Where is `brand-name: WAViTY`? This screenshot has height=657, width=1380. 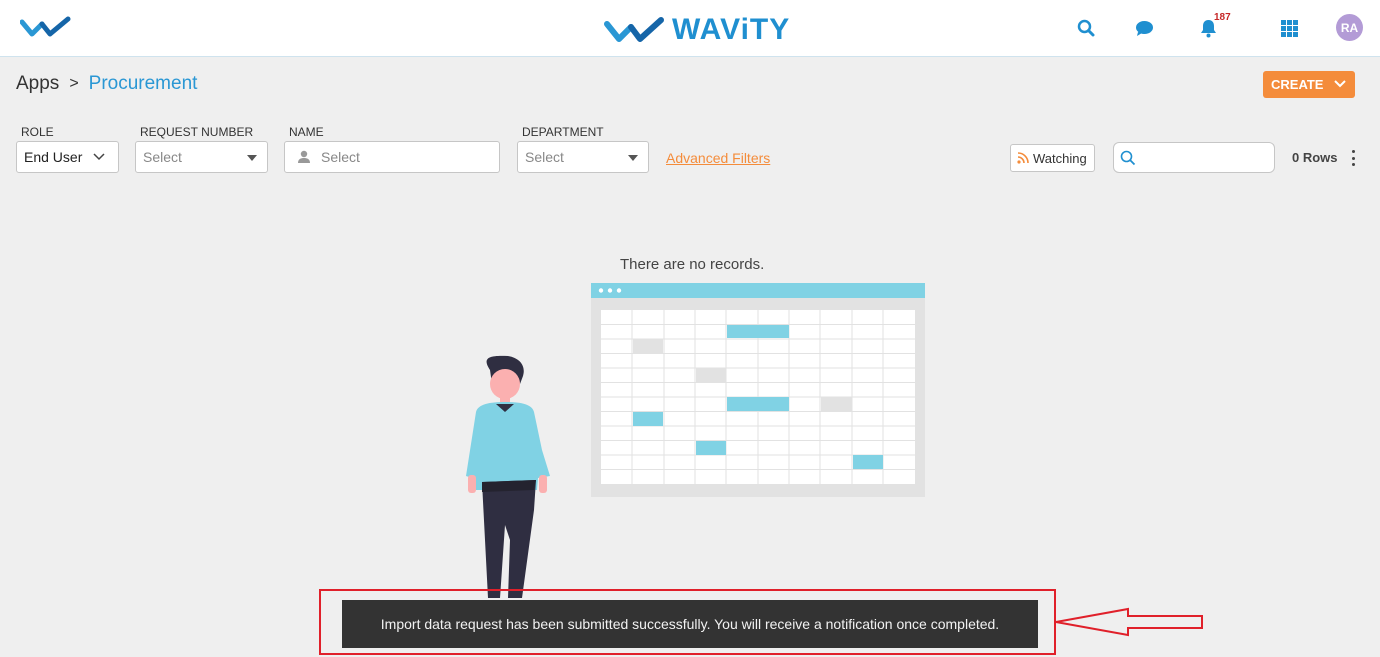
brand-name: WAViTY is located at coordinates (731, 29).